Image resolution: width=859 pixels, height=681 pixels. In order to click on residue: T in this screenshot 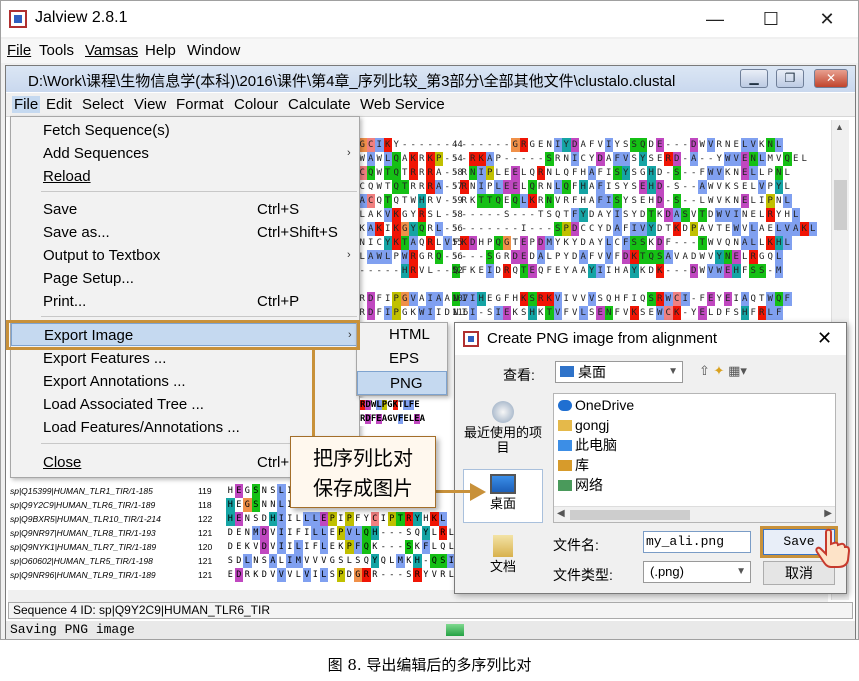, I will do `click(702, 243)`.